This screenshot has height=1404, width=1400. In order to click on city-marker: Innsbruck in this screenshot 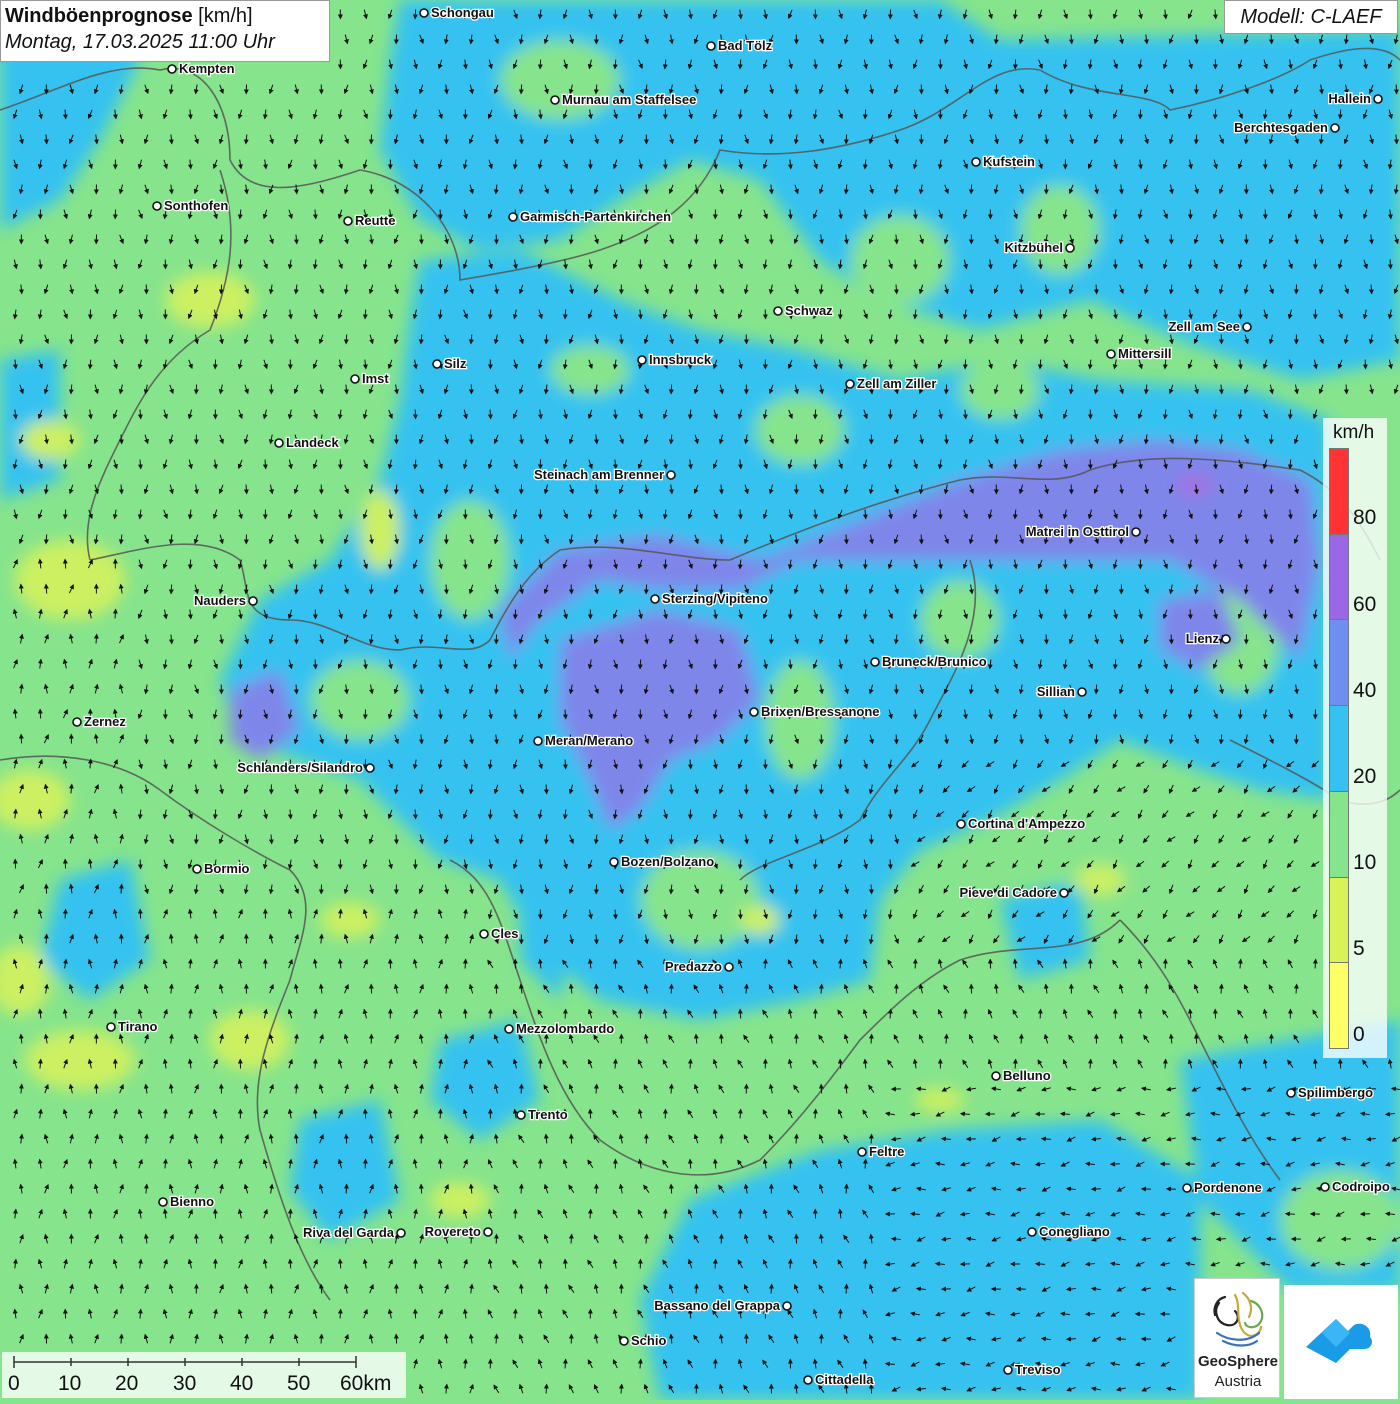, I will do `click(675, 359)`.